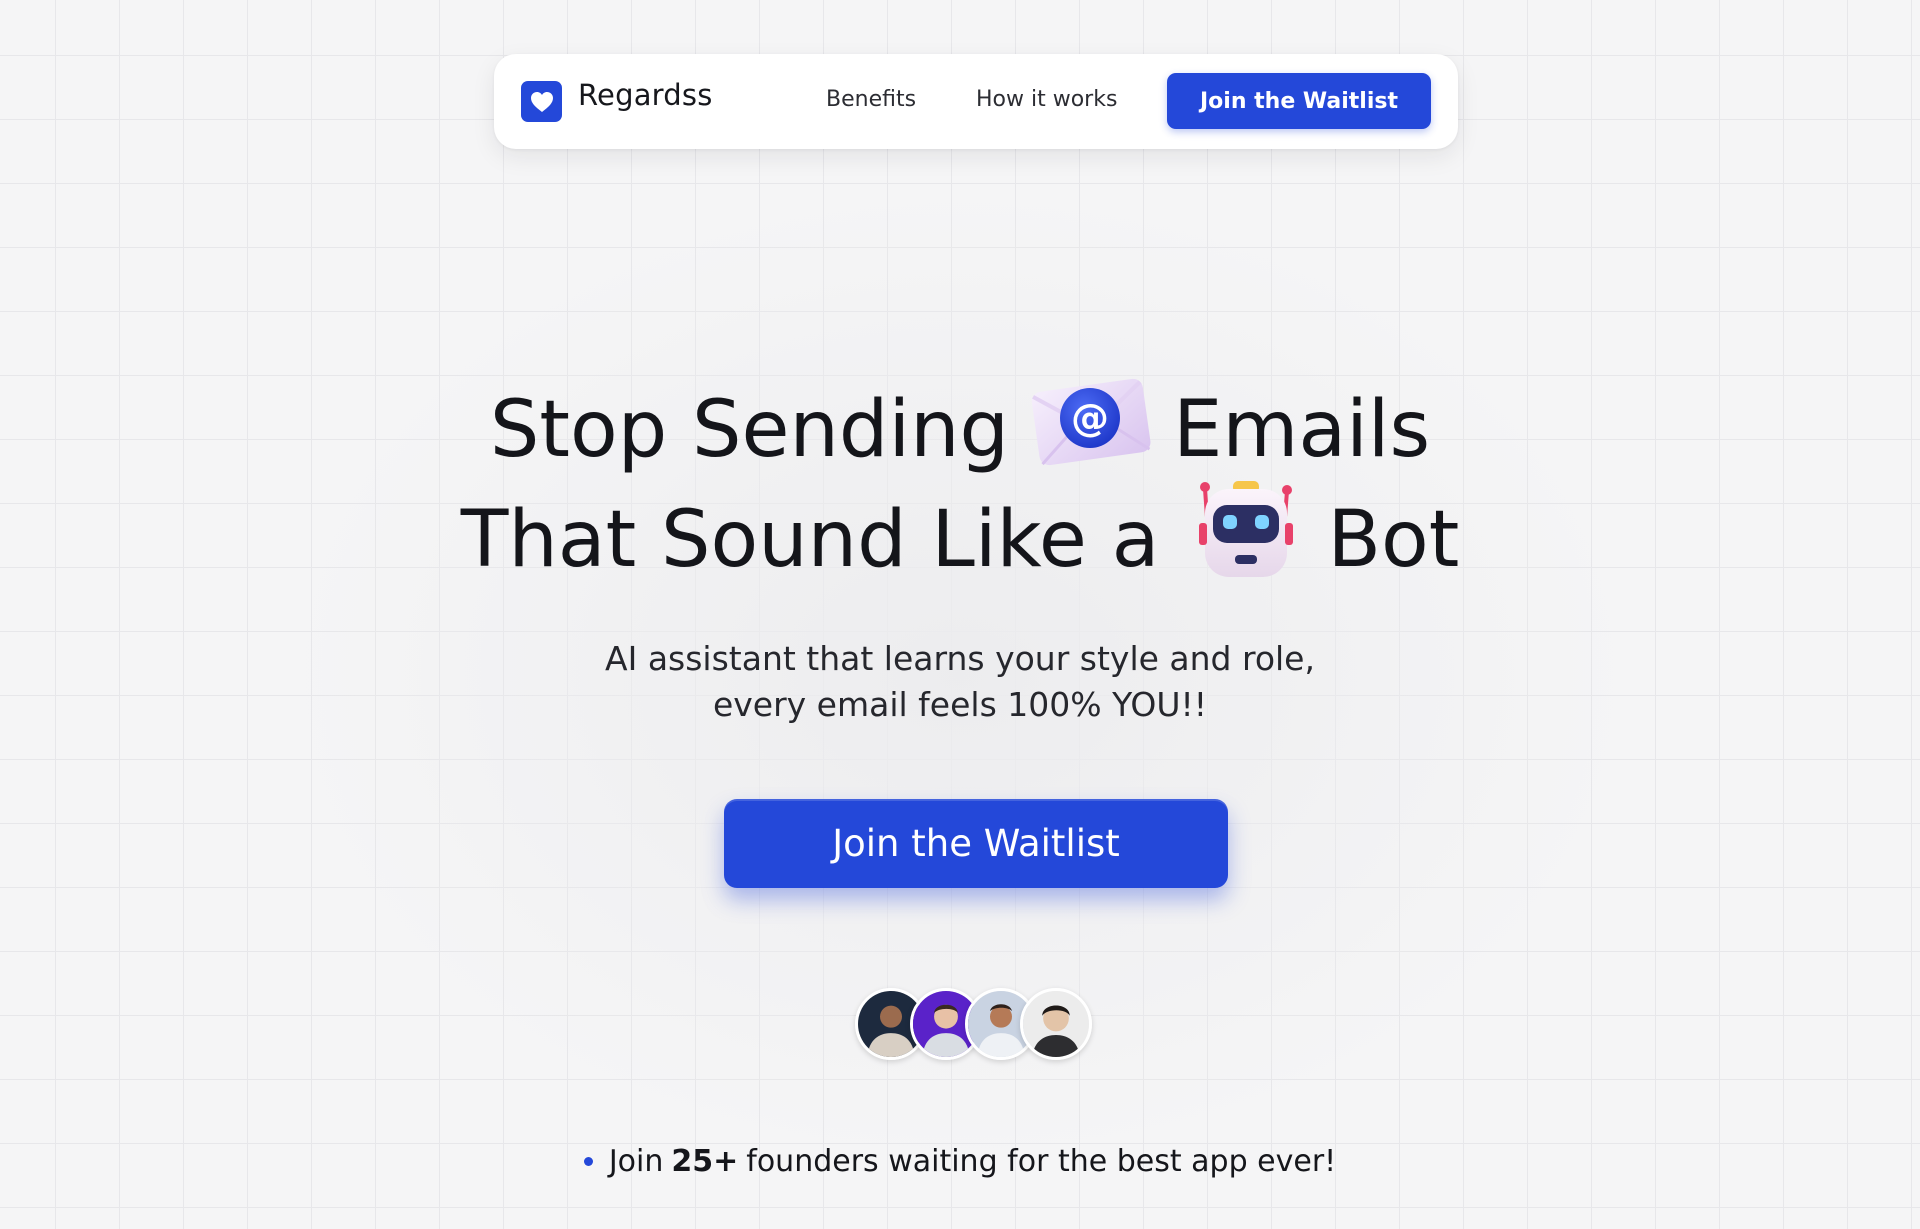  I want to click on social-proof-prefix: Join, so click(636, 1161).